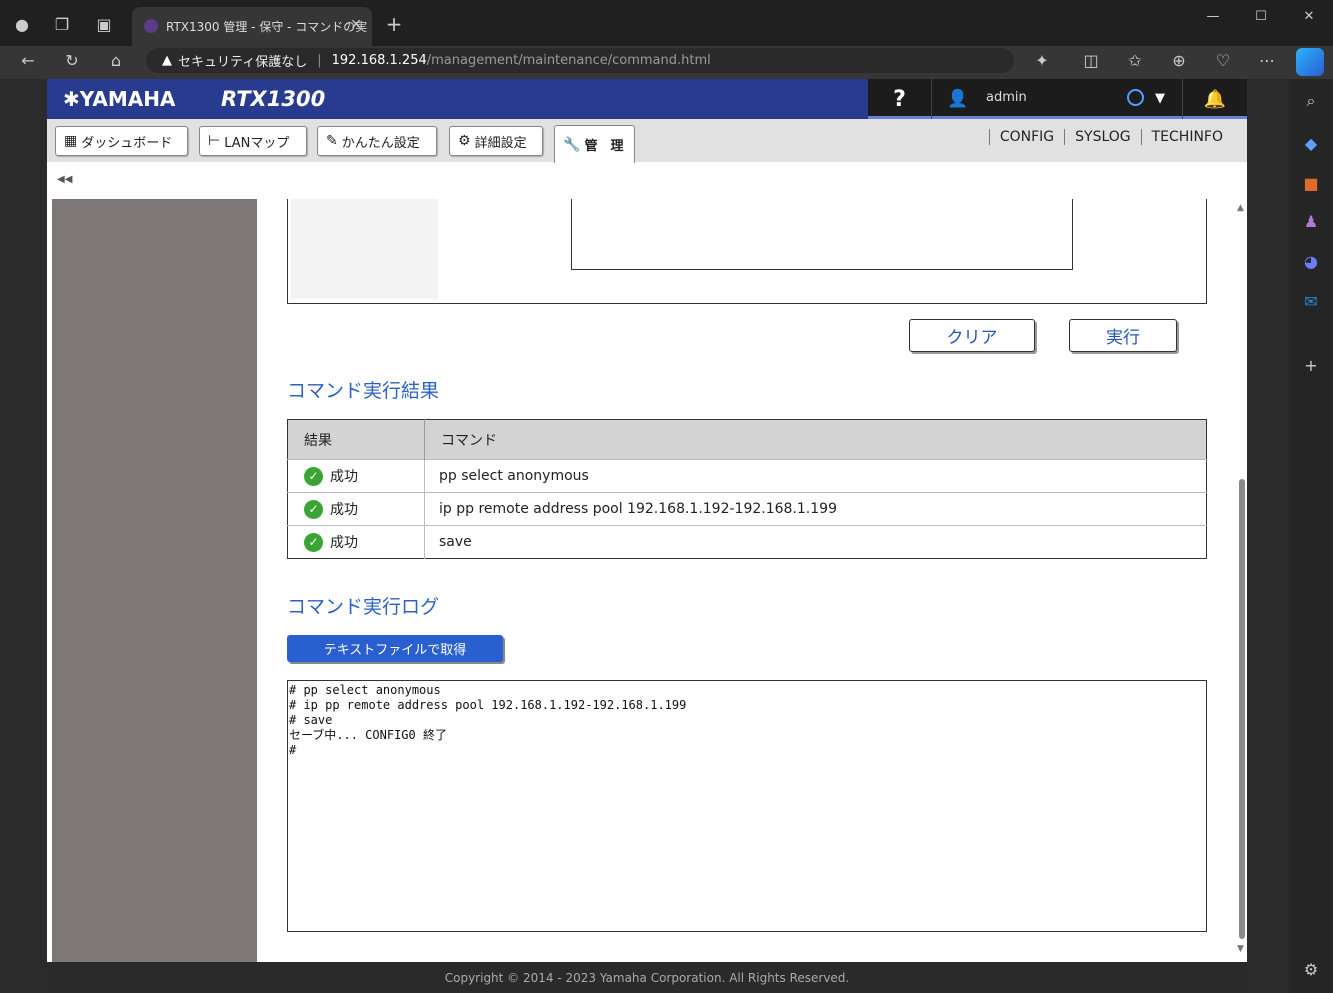 The width and height of the screenshot is (1333, 993). I want to click on execute-button: 実行, so click(1123, 335).